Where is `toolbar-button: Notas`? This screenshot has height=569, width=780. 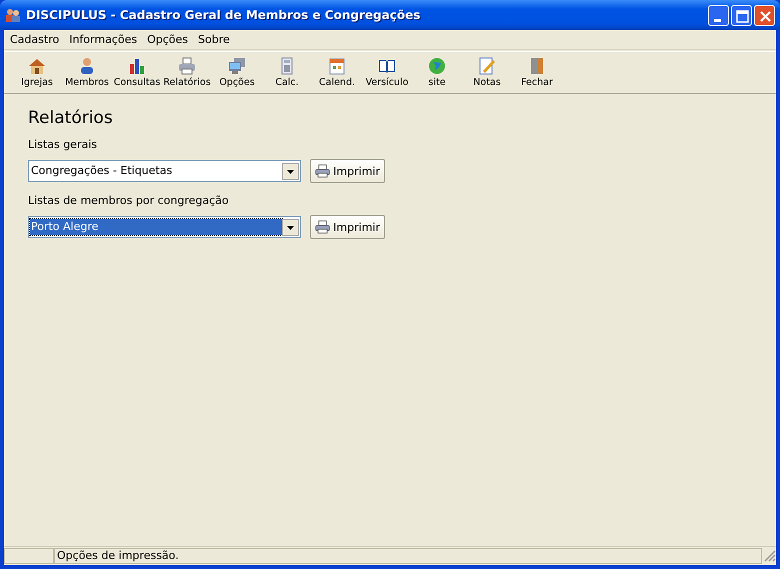
toolbar-button: Notas is located at coordinates (487, 73).